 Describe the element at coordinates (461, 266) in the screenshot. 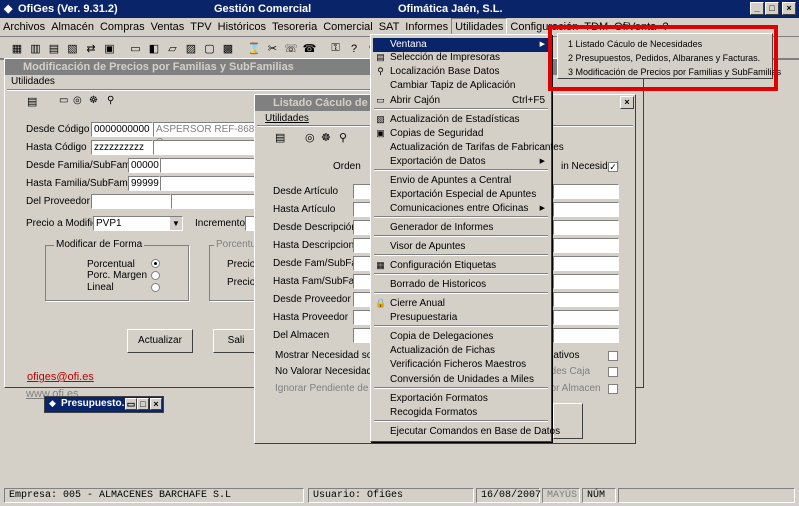

I see `menu-item-14: Configuración Etiquetas ▦` at that location.